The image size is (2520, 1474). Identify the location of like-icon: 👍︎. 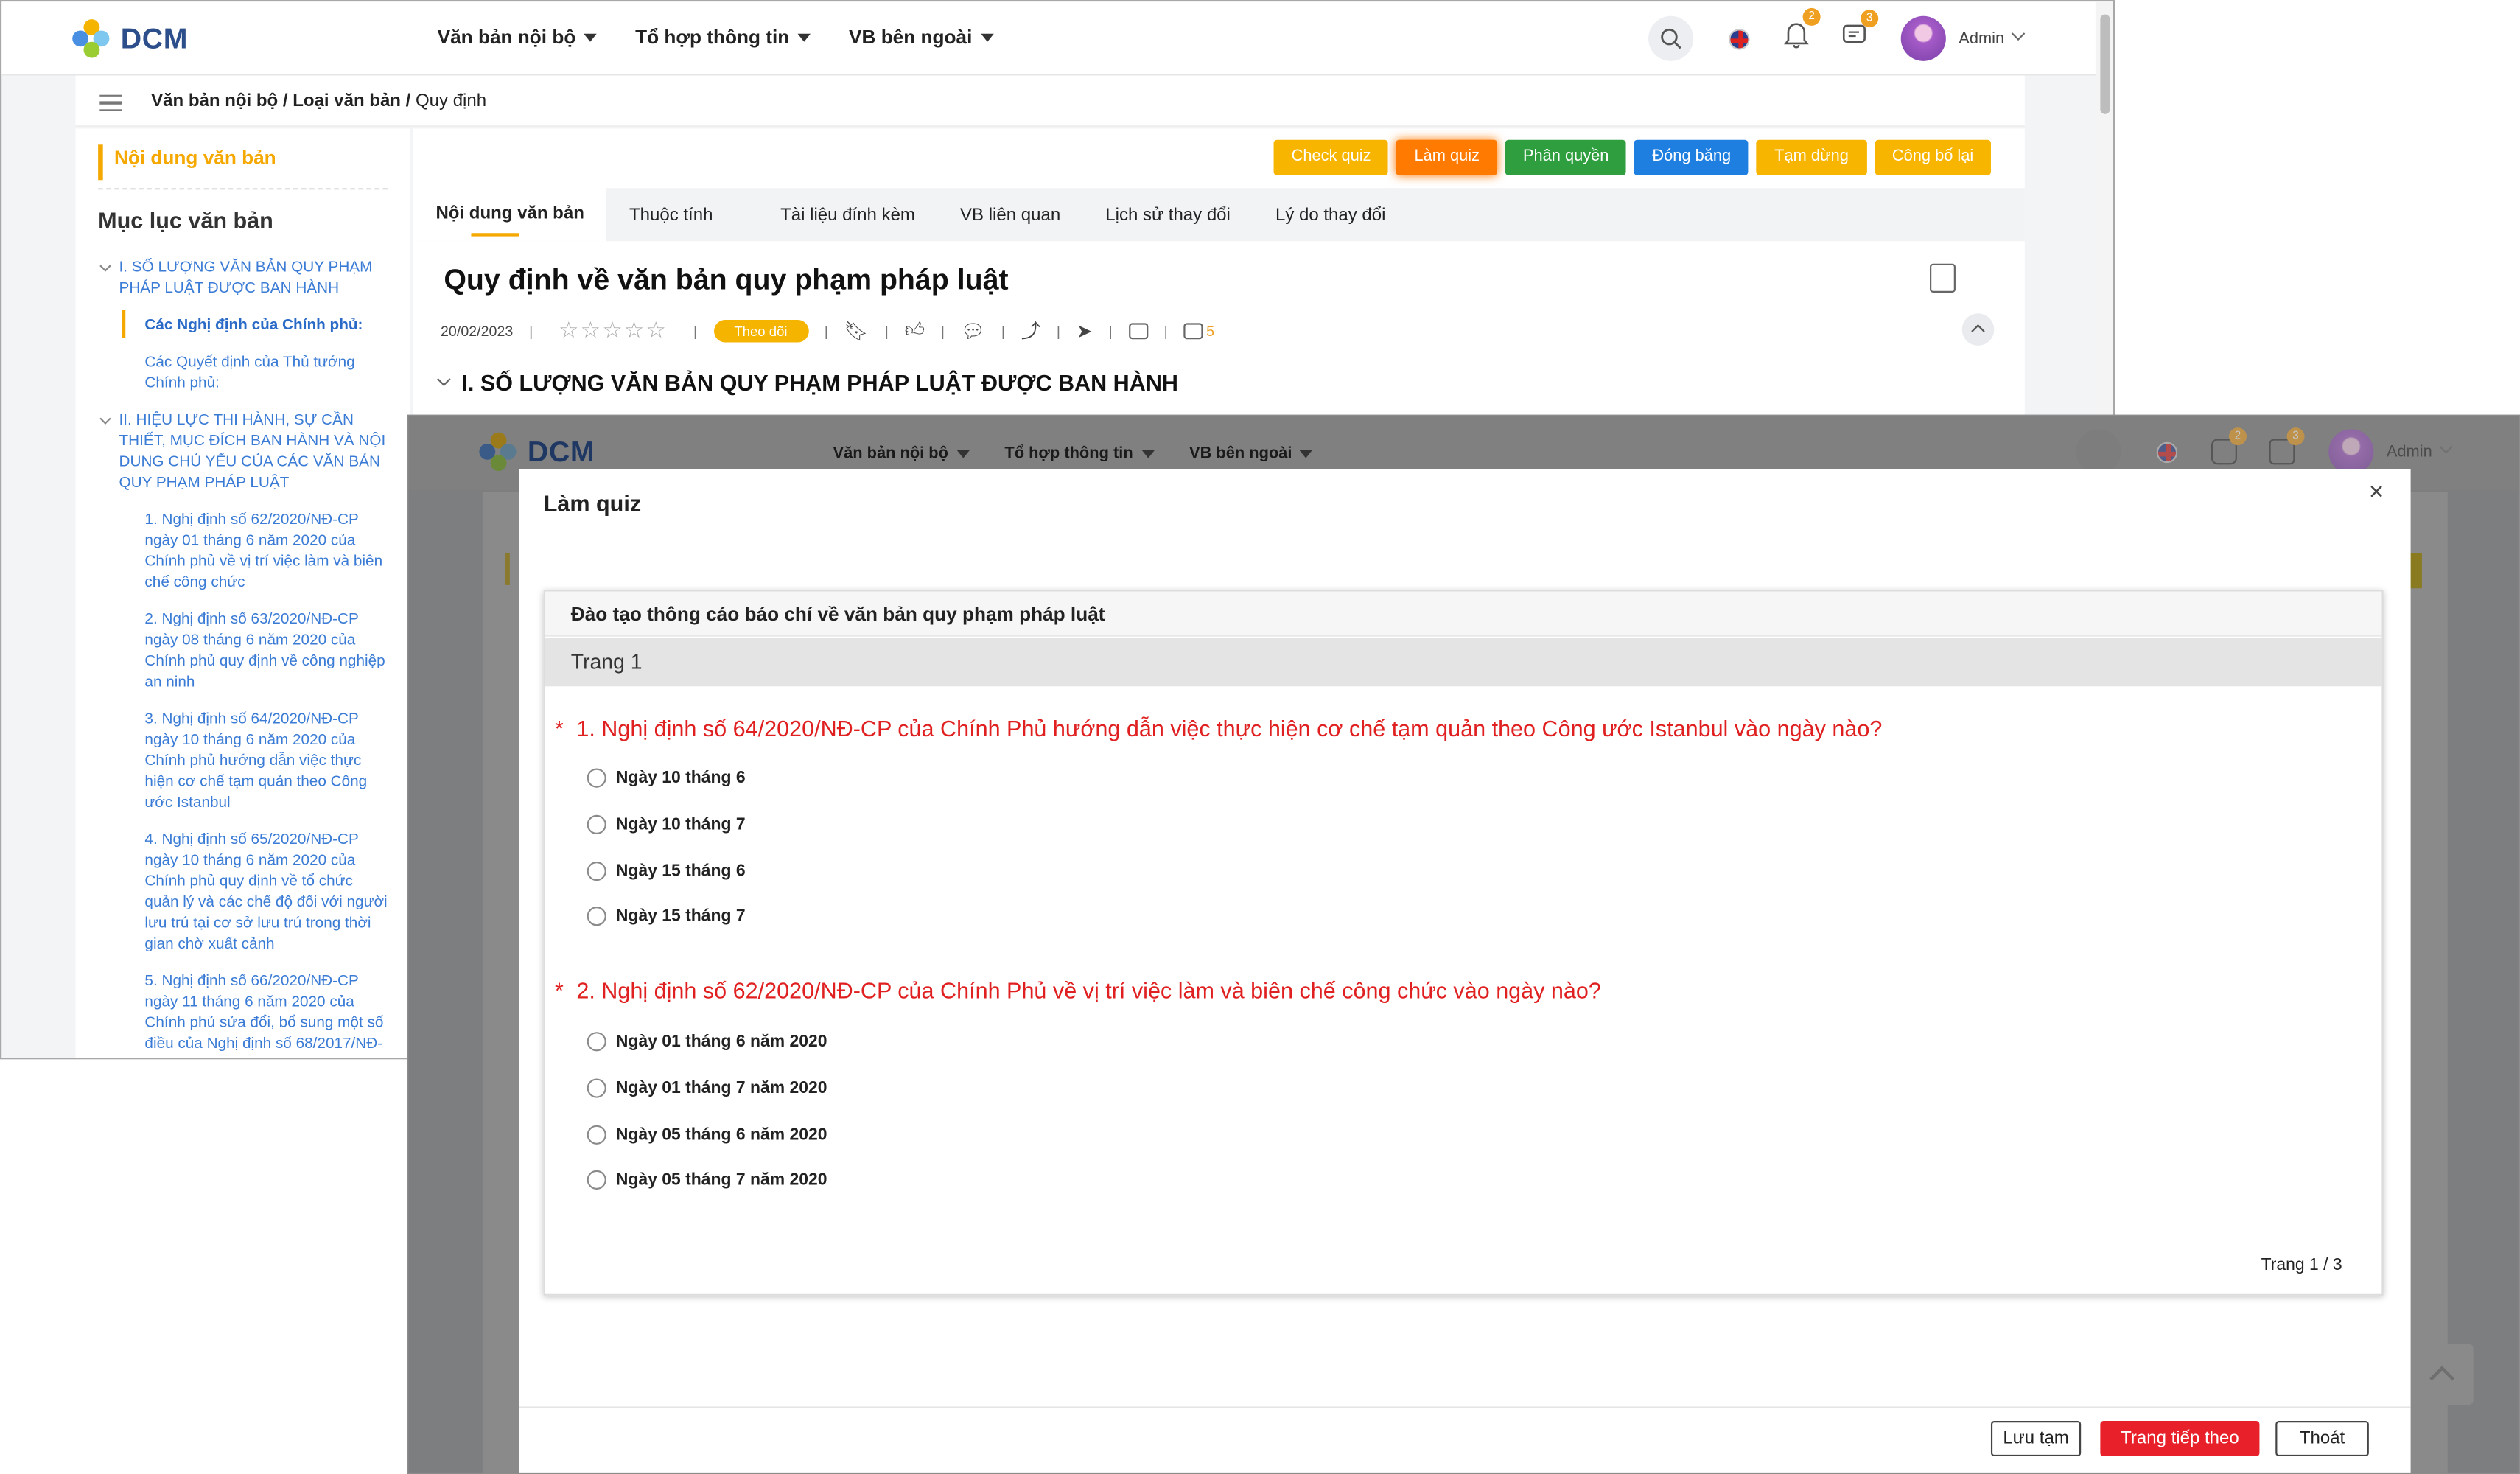
(915, 330).